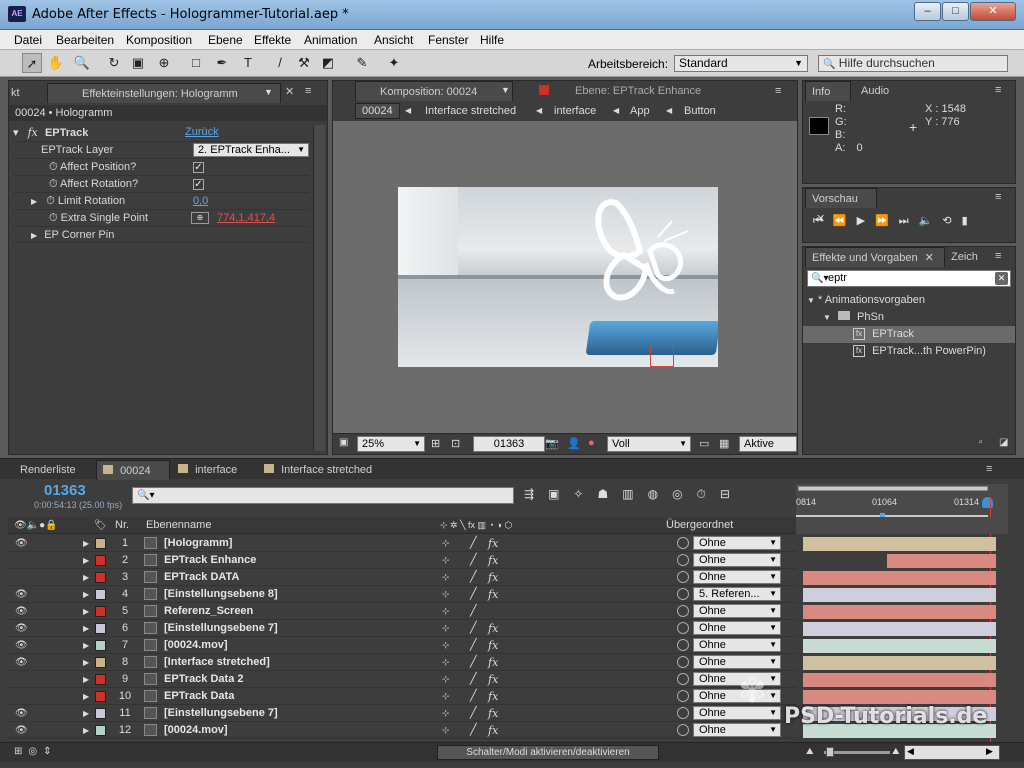 This screenshot has width=1024, height=768. I want to click on eraser-tool-icon: ◩, so click(328, 63).